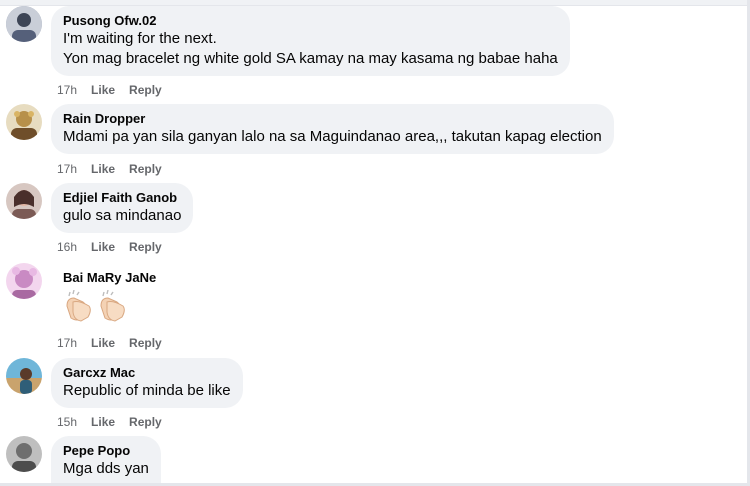 This screenshot has width=750, height=486. I want to click on comment-bubble: Pepe Popo Mga dds yan, so click(106, 461).